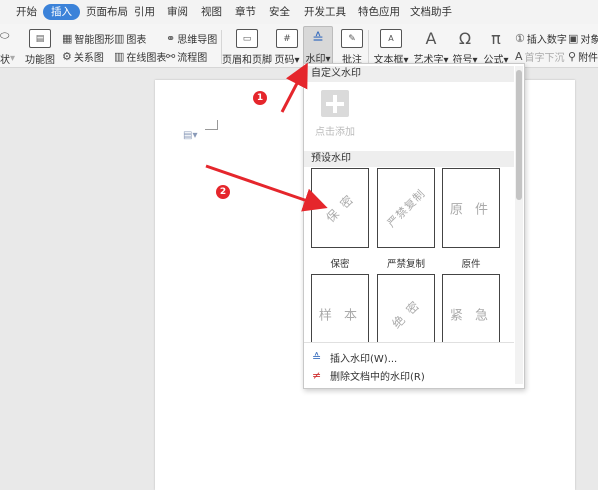  I want to click on shapes-label: 状, so click(5, 60).